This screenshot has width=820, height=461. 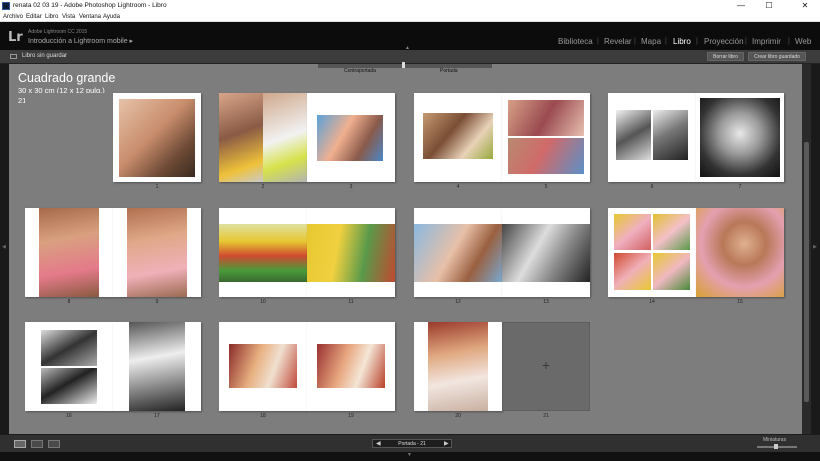 I want to click on book-spread: 16 17, so click(x=113, y=370).